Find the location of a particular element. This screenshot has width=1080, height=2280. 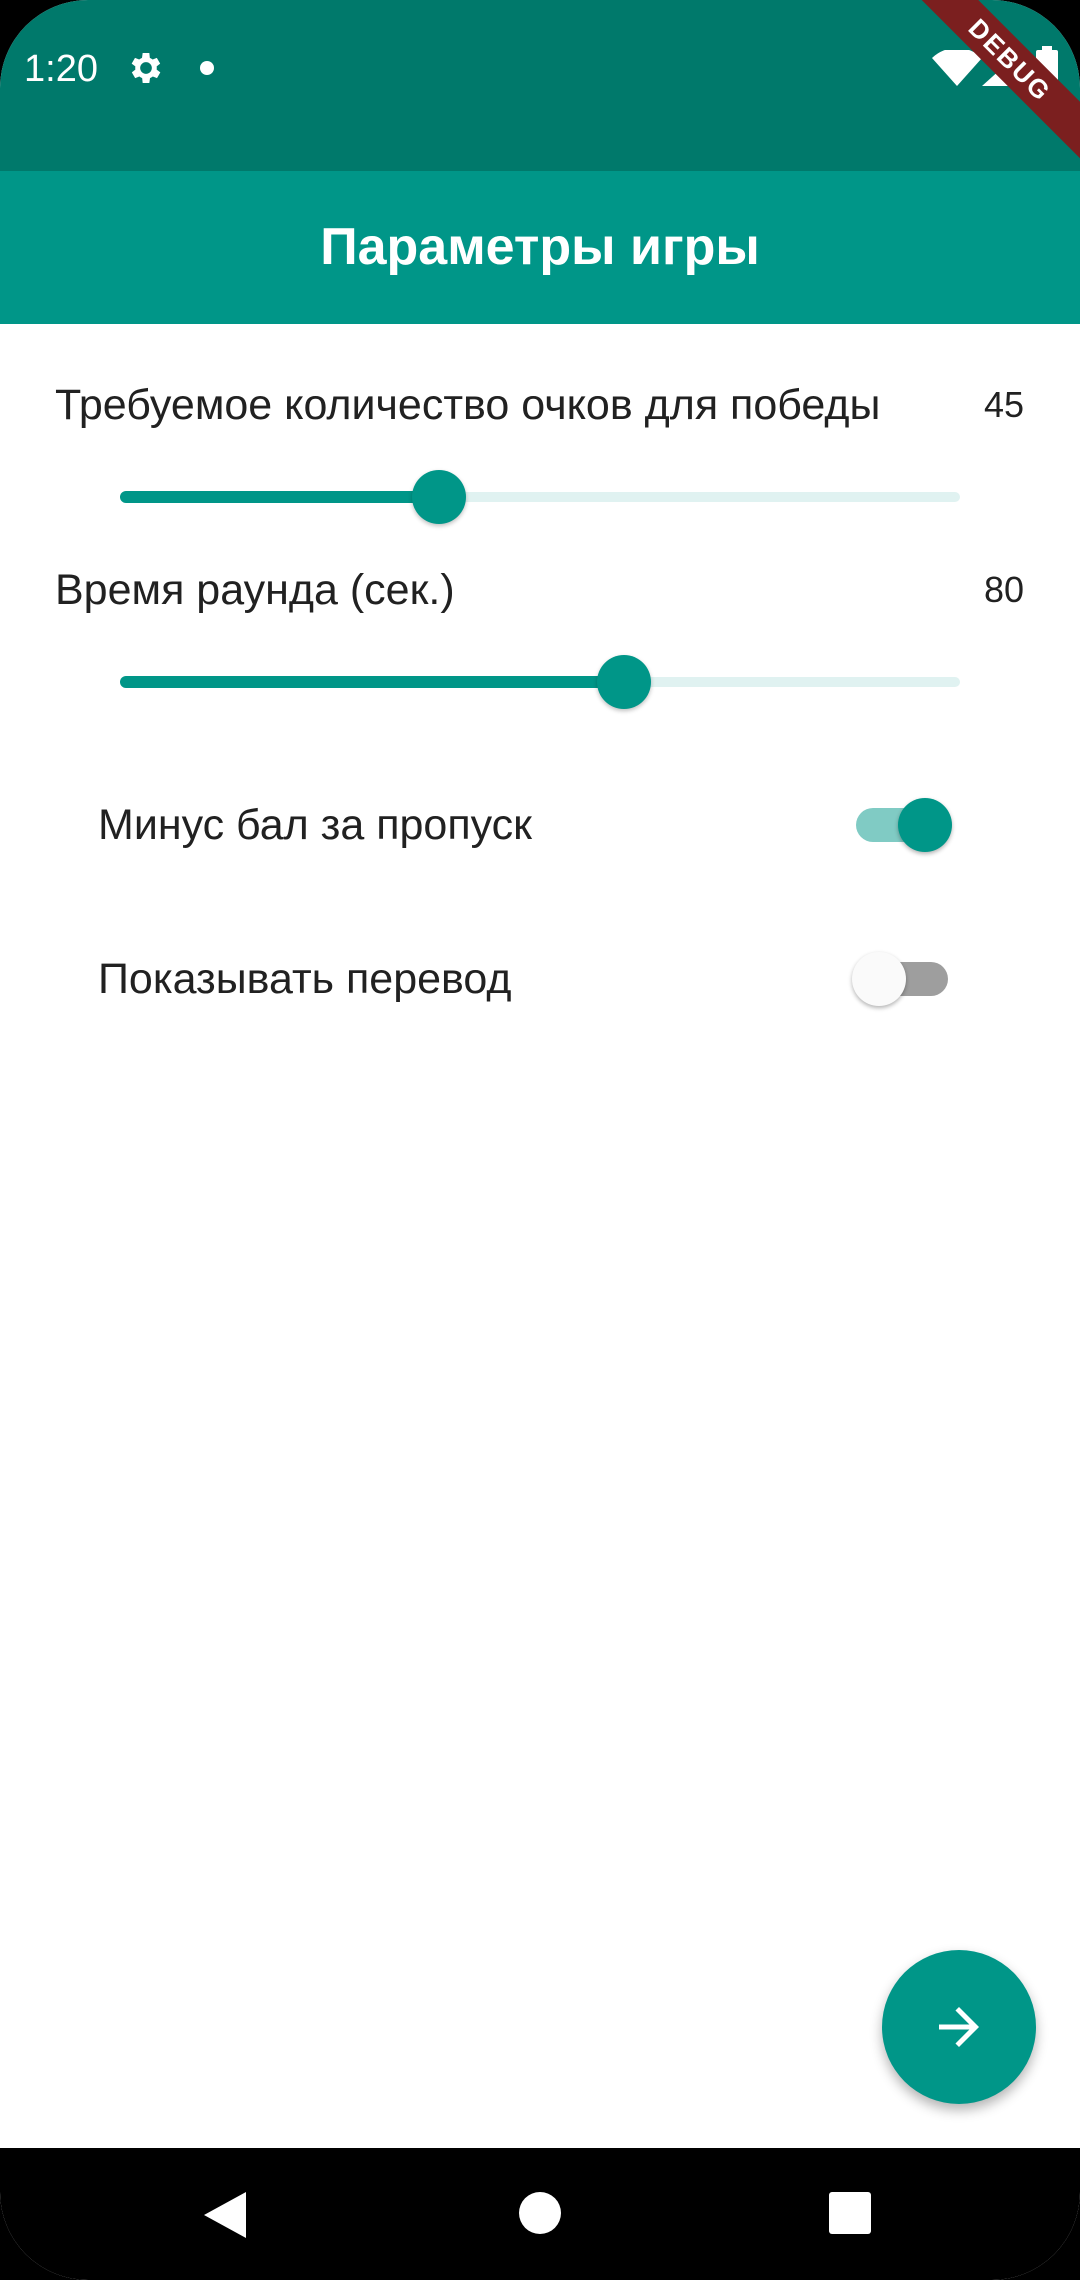

navigation-bar is located at coordinates (540, 2214).